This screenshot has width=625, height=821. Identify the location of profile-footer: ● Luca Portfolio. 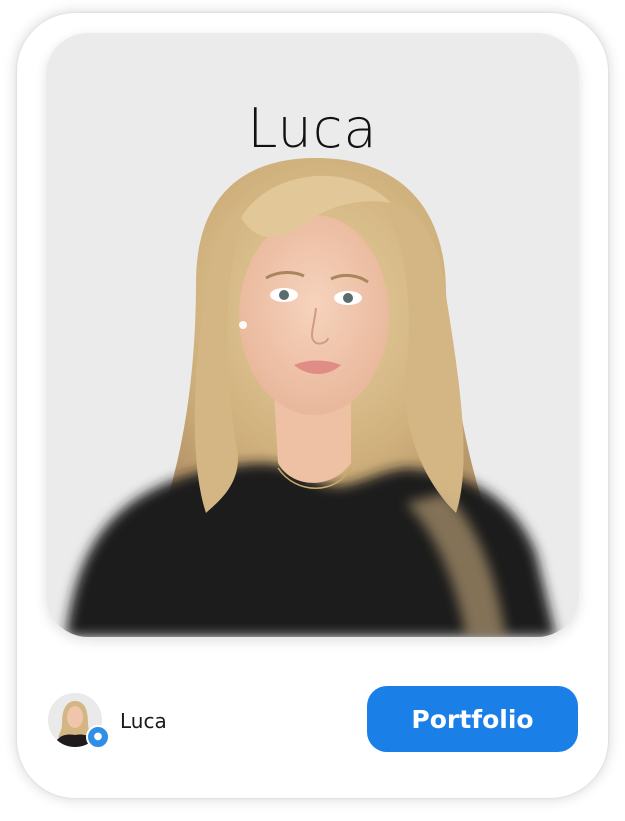
(313, 720).